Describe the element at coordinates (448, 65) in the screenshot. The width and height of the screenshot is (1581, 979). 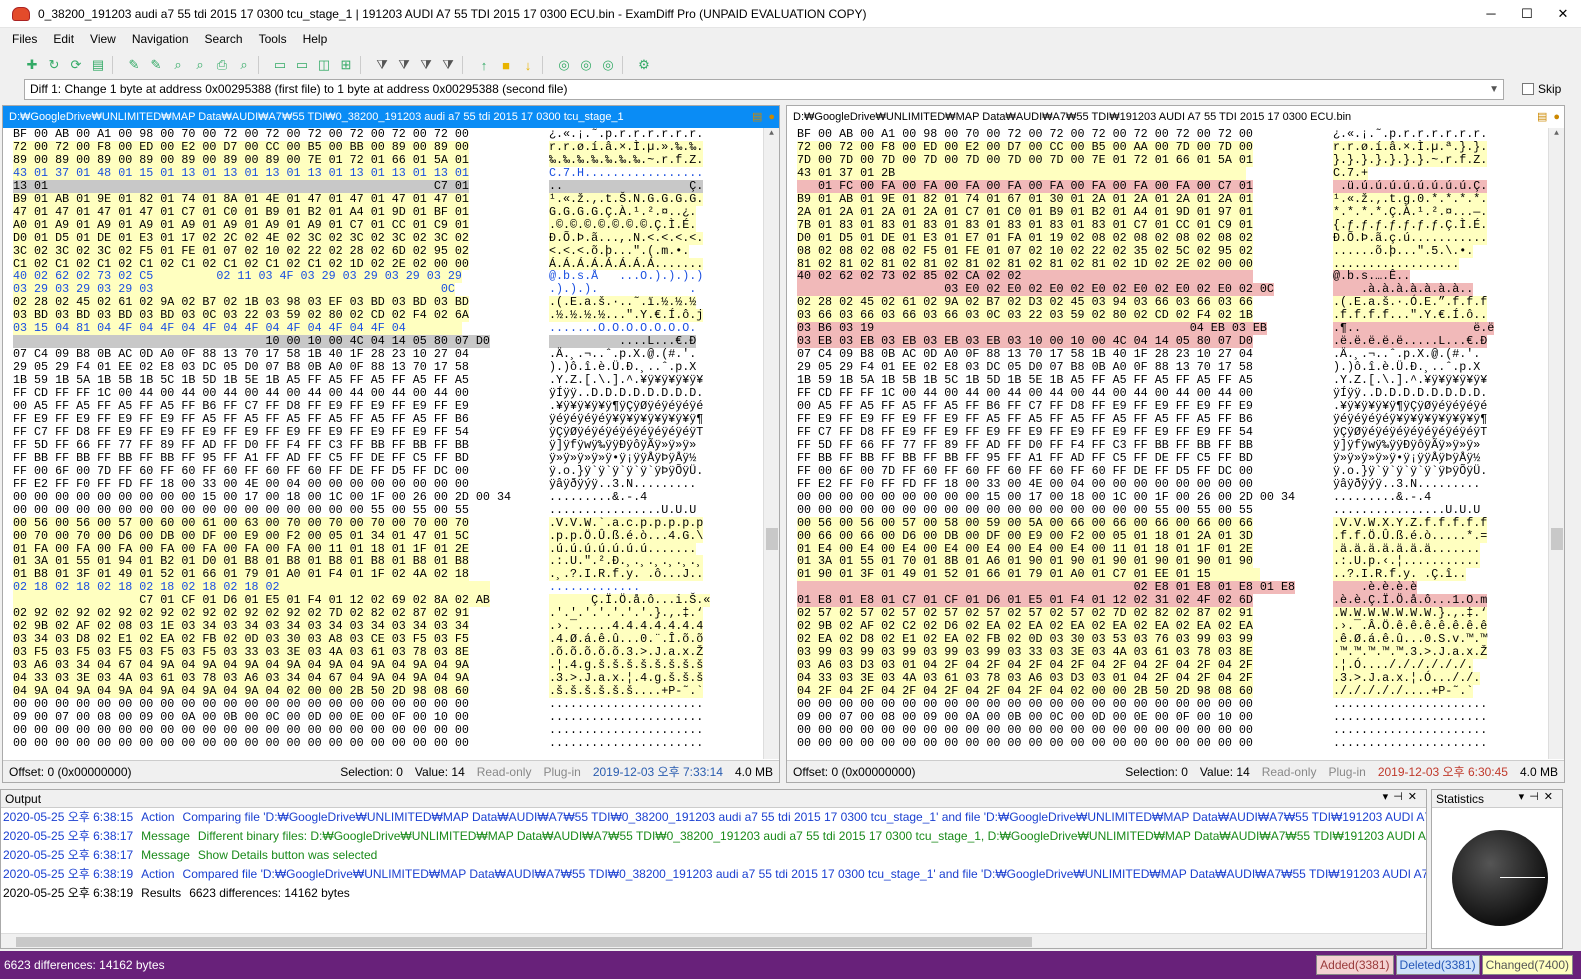
I see `filter-4-icon: ⧩` at that location.